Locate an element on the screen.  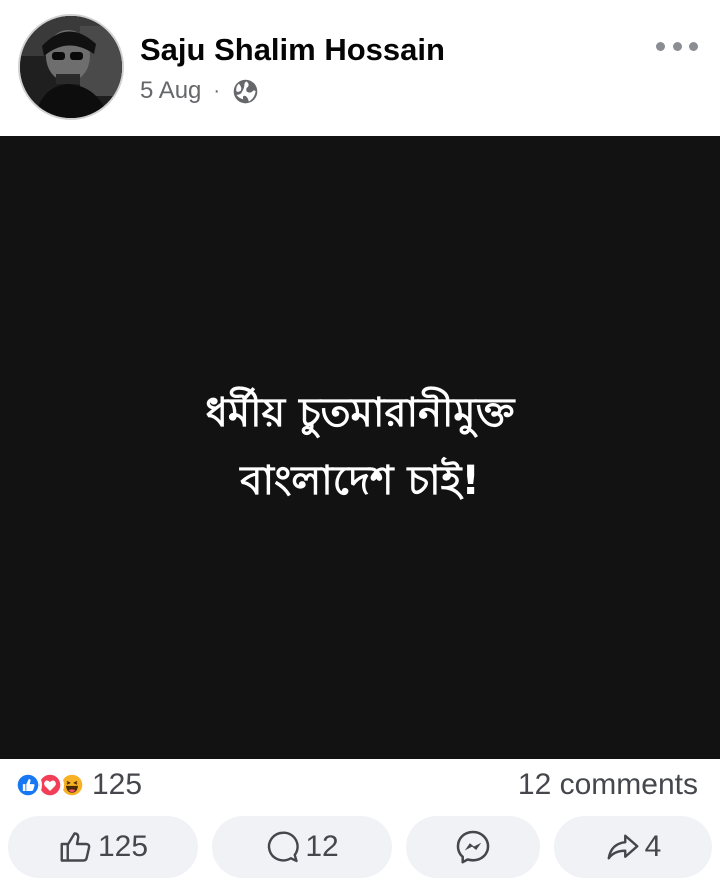
more-options-button is located at coordinates (677, 46).